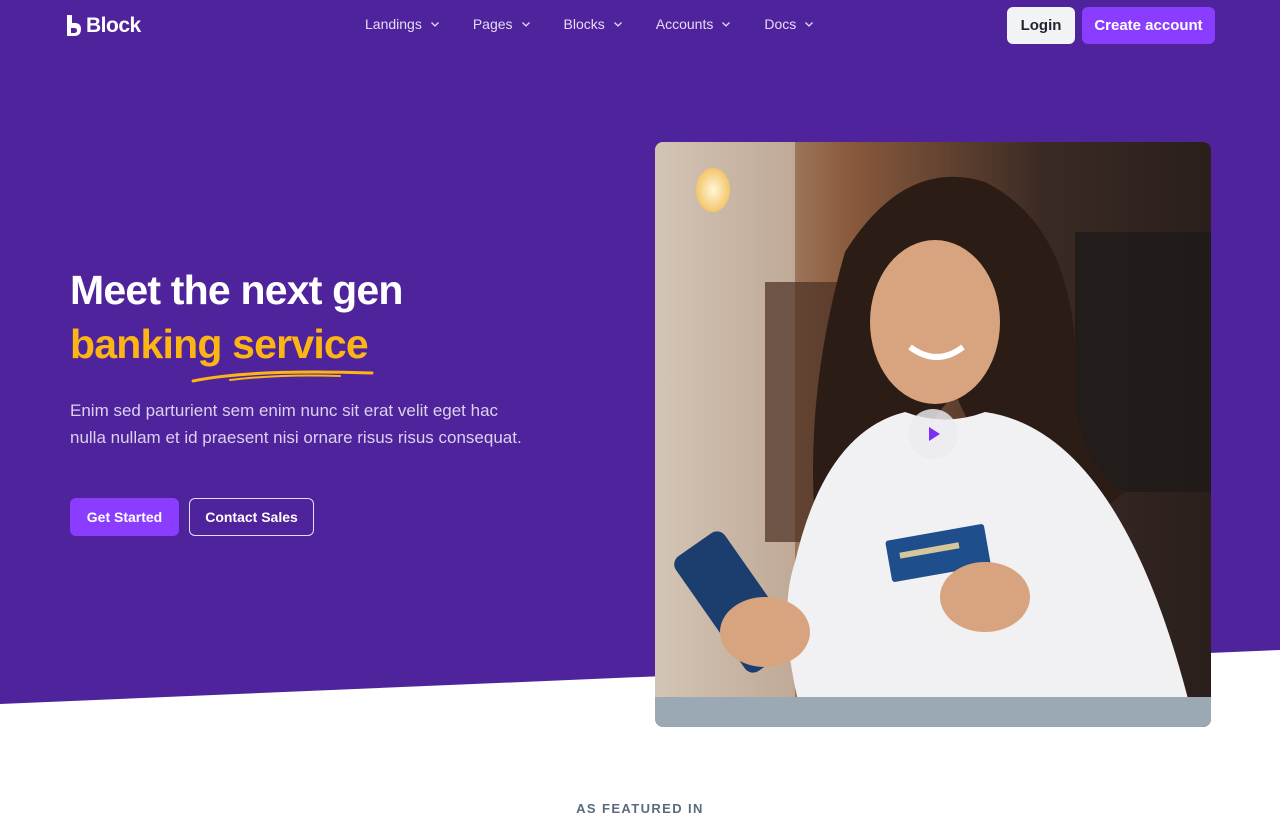  What do you see at coordinates (1041, 25) in the screenshot?
I see `login-button: Login` at bounding box center [1041, 25].